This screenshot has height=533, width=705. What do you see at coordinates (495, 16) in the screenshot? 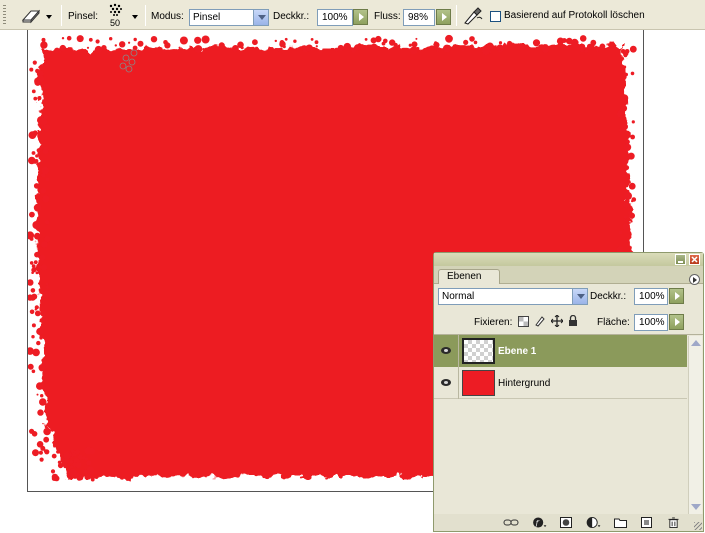
I see `erase-to-history-checkbox` at bounding box center [495, 16].